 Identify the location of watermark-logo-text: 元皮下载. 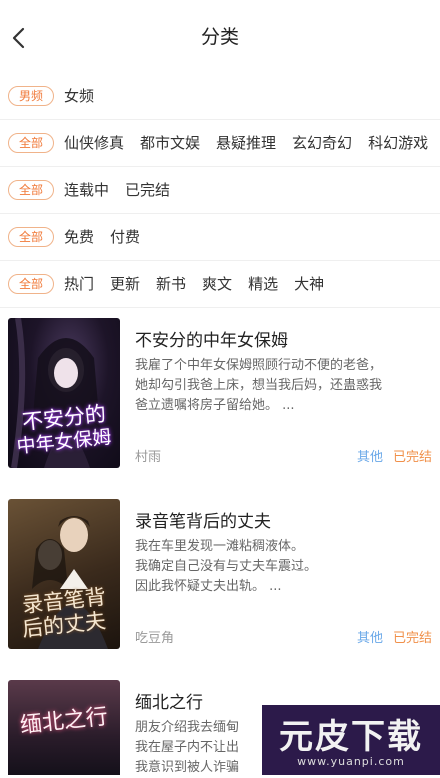
(351, 737).